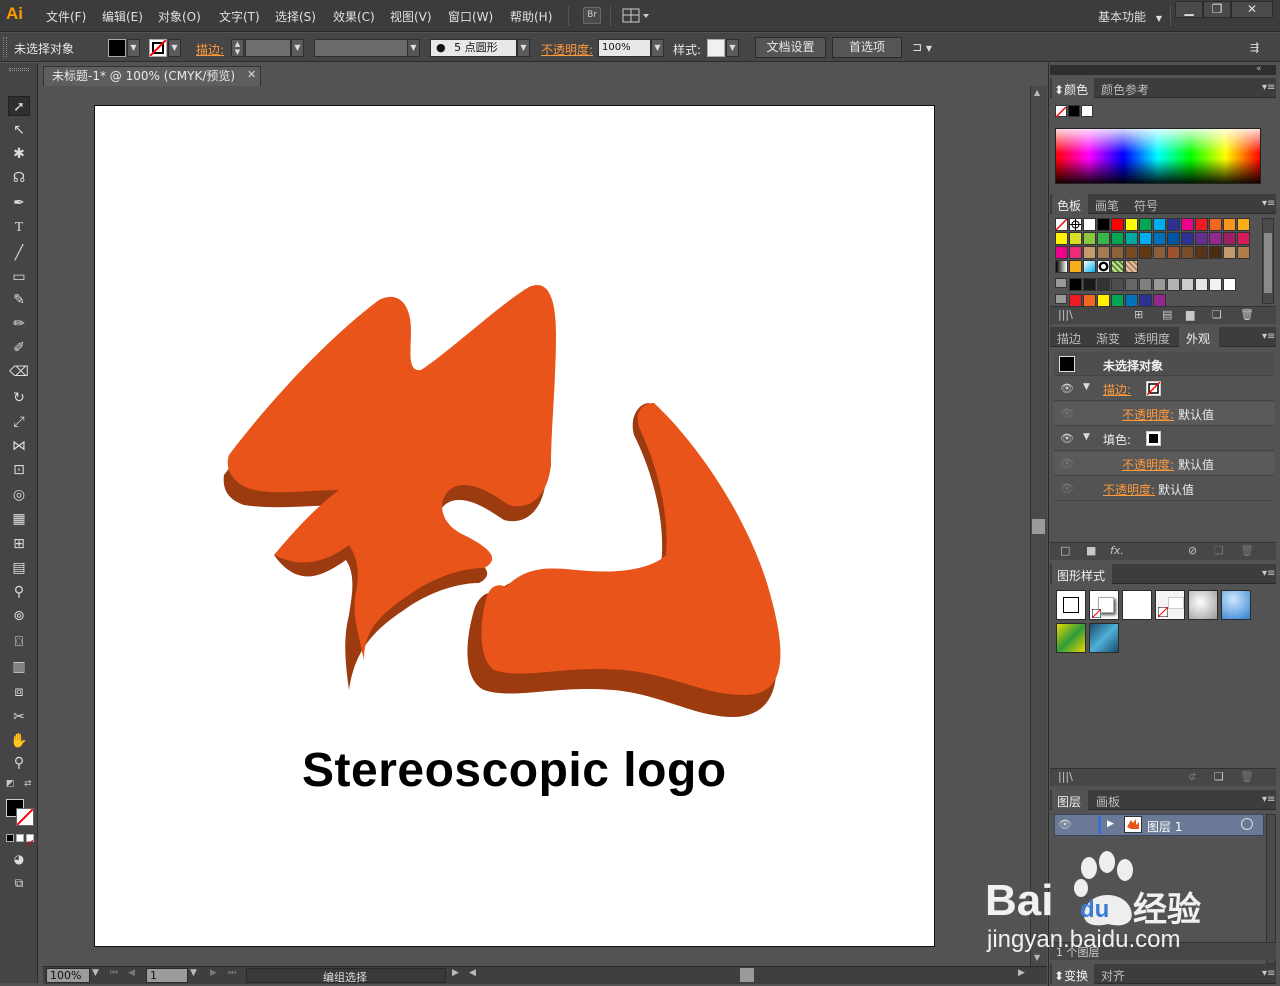  What do you see at coordinates (19, 519) in the screenshot?
I see `perspective-grid-tool: ▦` at bounding box center [19, 519].